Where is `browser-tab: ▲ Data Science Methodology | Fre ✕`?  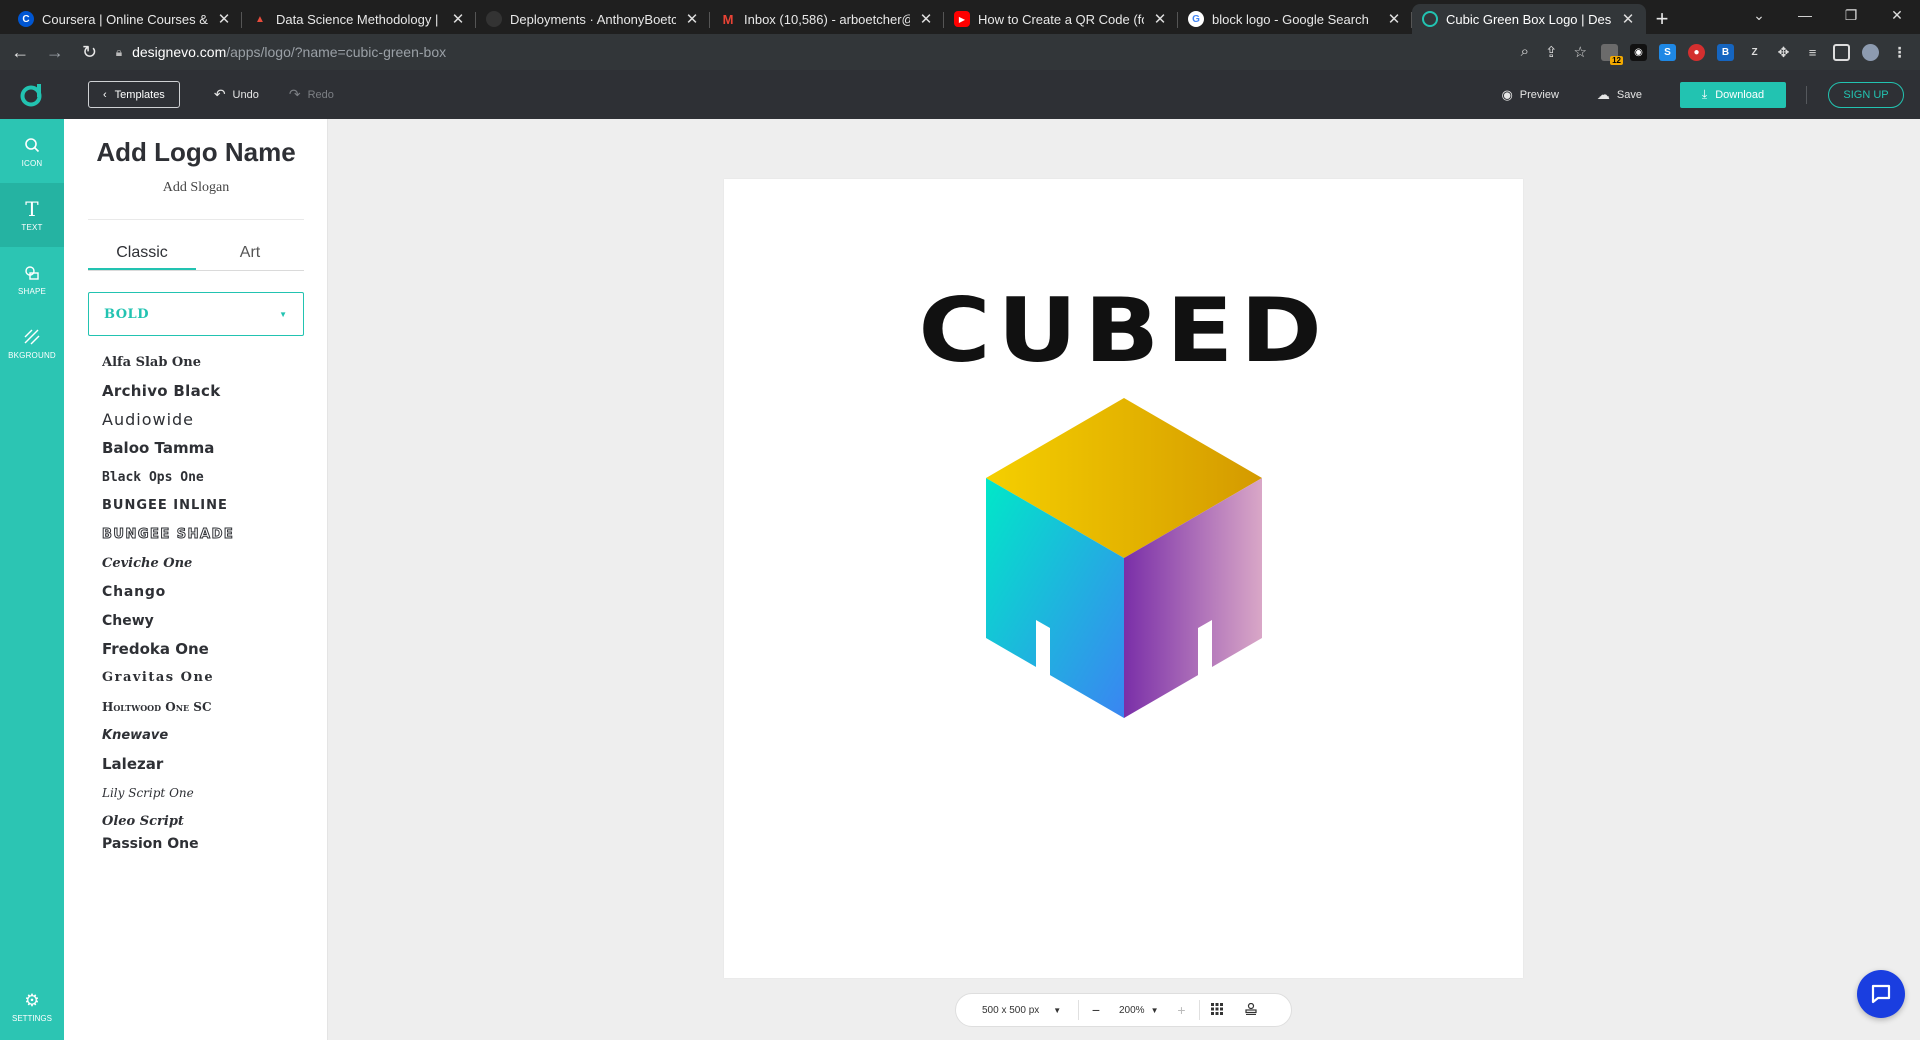 browser-tab: ▲ Data Science Methodology | Fre ✕ is located at coordinates (359, 19).